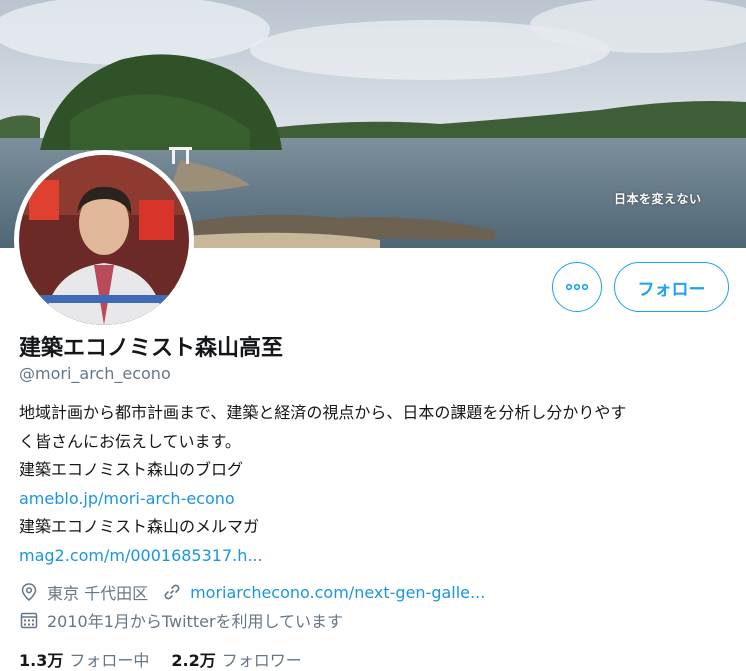  What do you see at coordinates (195, 621) in the screenshot?
I see `joined-text: 2010年1月からTwitterを利用しています` at bounding box center [195, 621].